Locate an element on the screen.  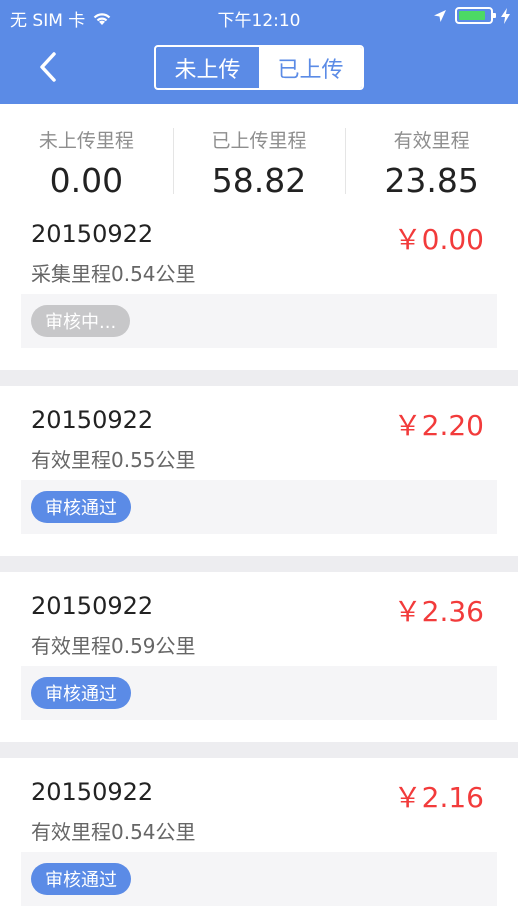
summary-label: 未上传里程 is located at coordinates (86, 141).